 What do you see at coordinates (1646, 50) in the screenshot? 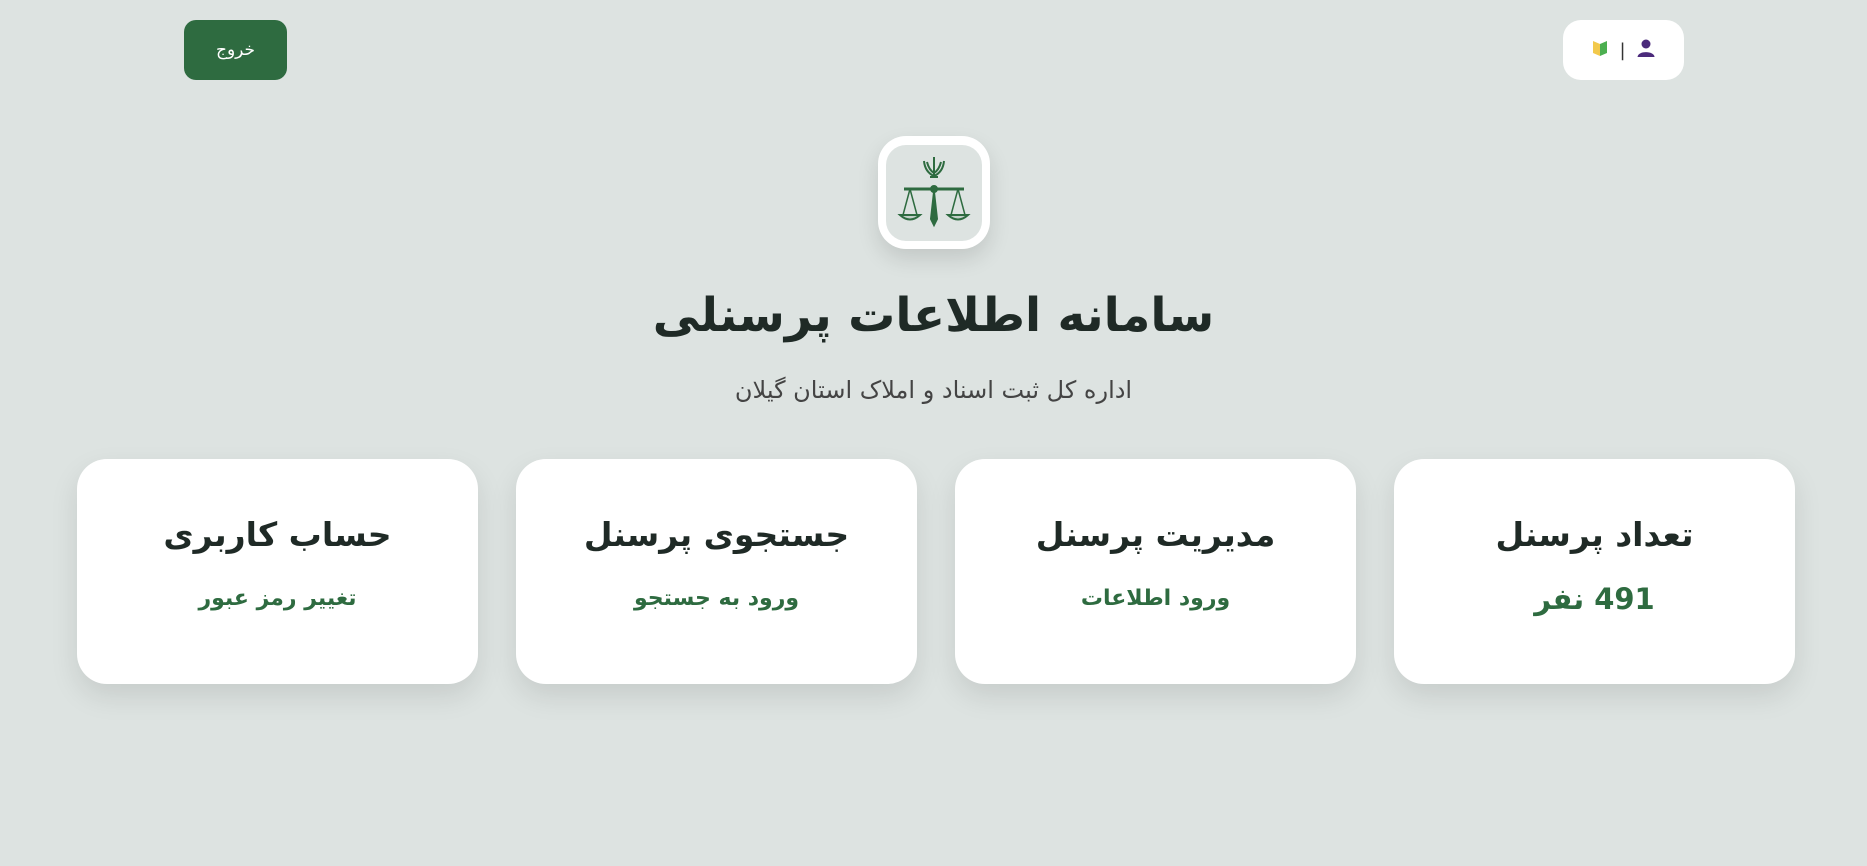
I see `user-icon` at bounding box center [1646, 50].